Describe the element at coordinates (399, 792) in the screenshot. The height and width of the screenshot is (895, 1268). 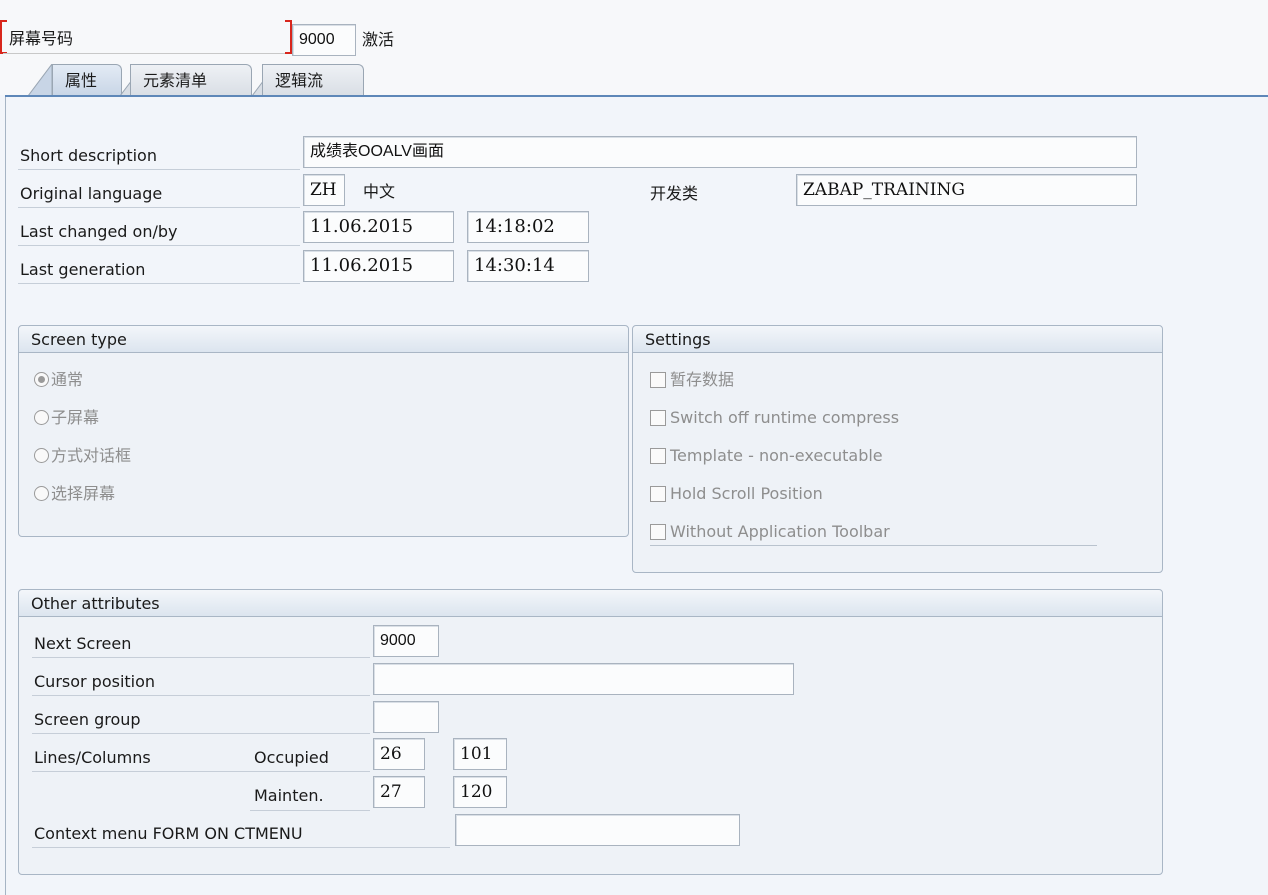
I see `mainten-lines-field: 27` at that location.